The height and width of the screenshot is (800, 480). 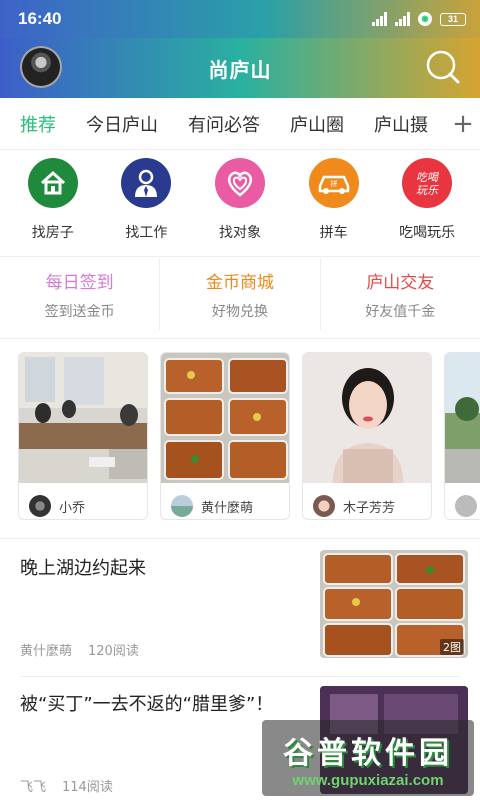 I want to click on author-name: 小乔, so click(x=72, y=508).